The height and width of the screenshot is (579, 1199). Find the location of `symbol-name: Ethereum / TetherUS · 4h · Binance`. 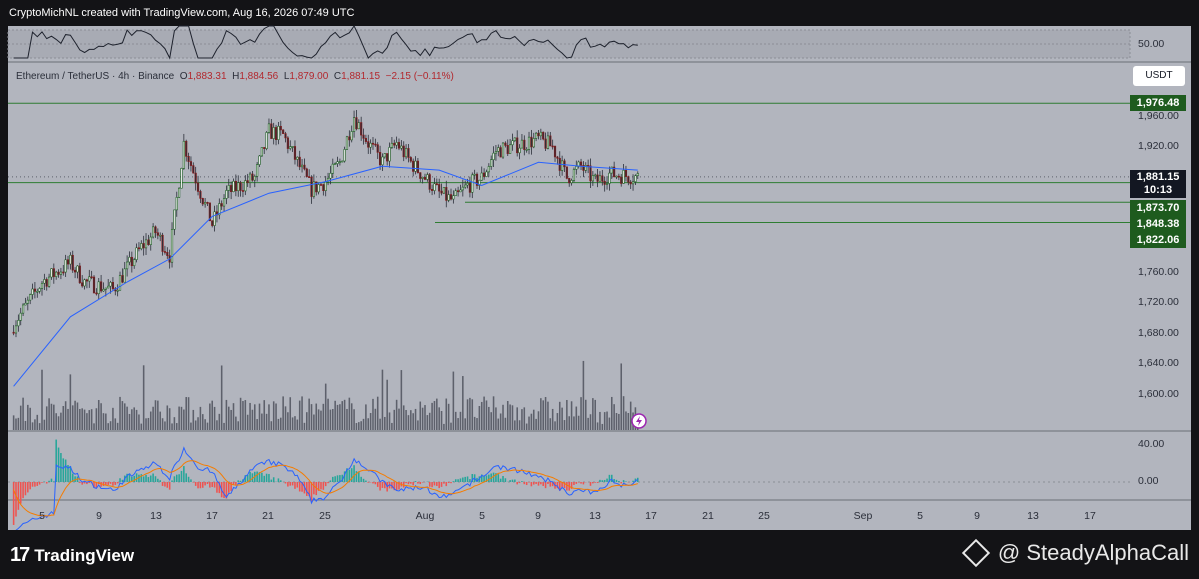

symbol-name: Ethereum / TetherUS · 4h · Binance is located at coordinates (95, 76).